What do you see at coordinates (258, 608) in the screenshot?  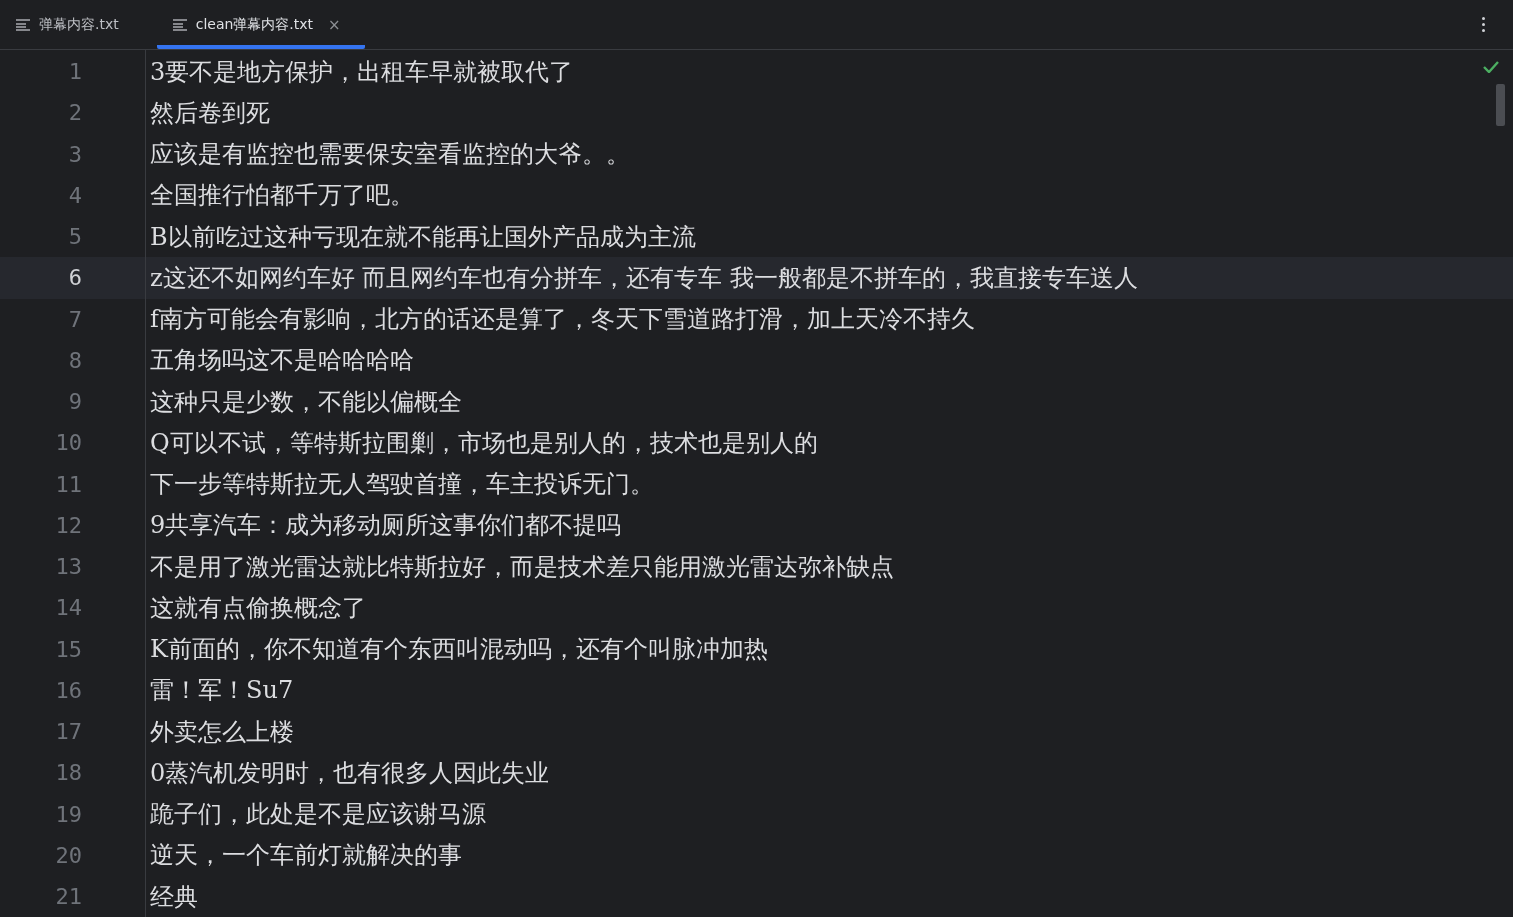 I see `code-line: 这就有点偷换概念了` at bounding box center [258, 608].